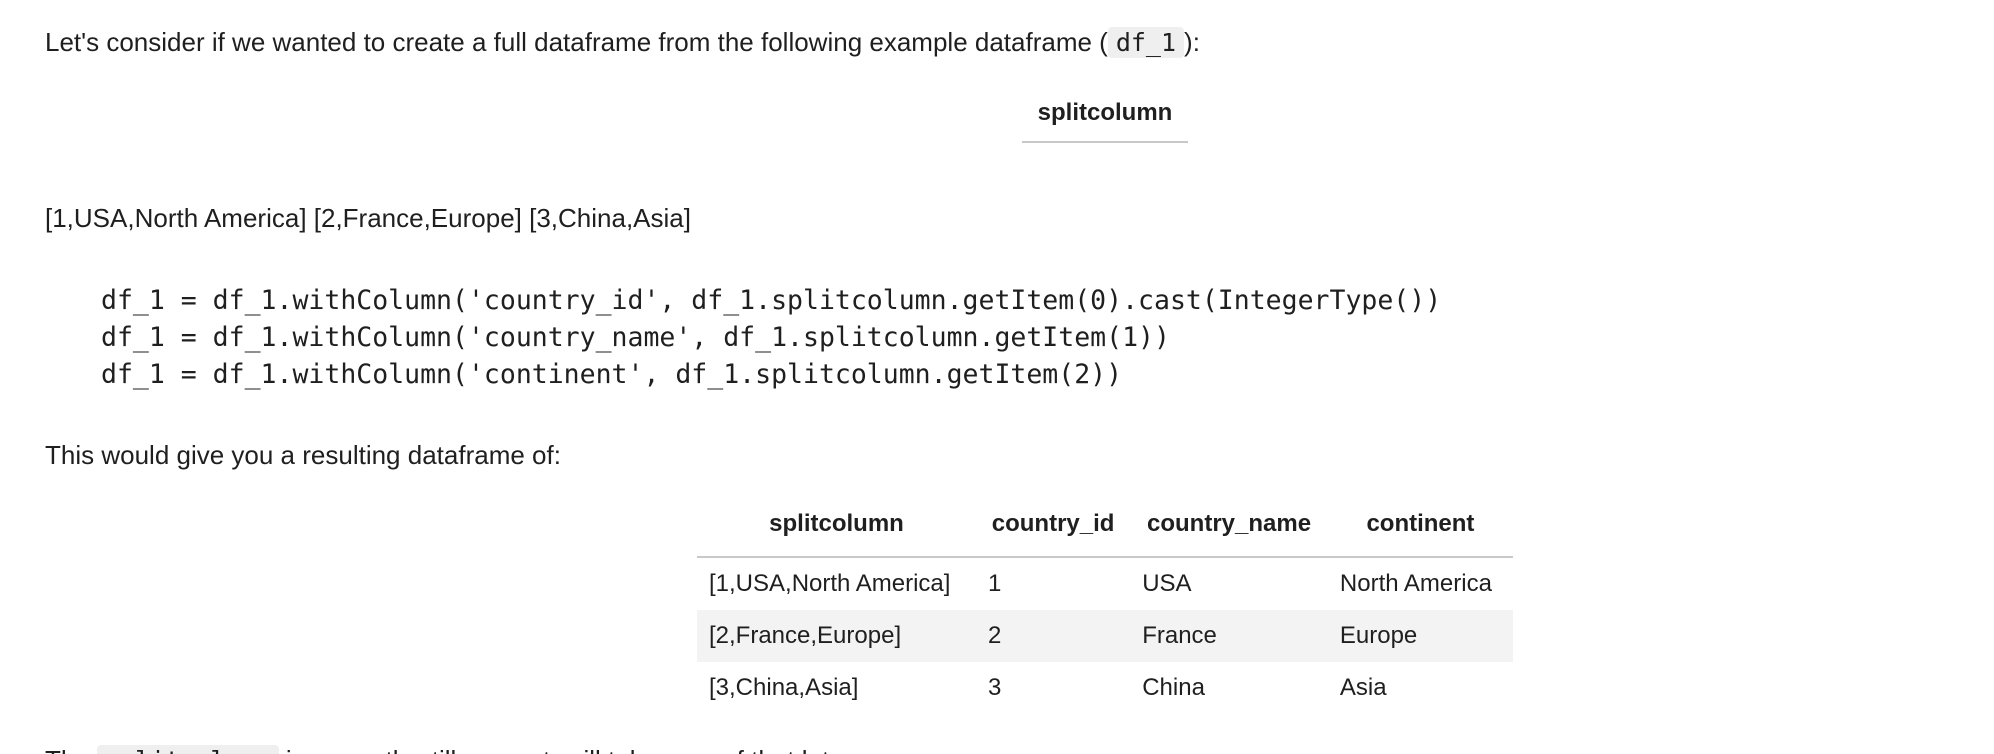  I want to click on table-cell: [3,China,Asia], so click(784, 687).